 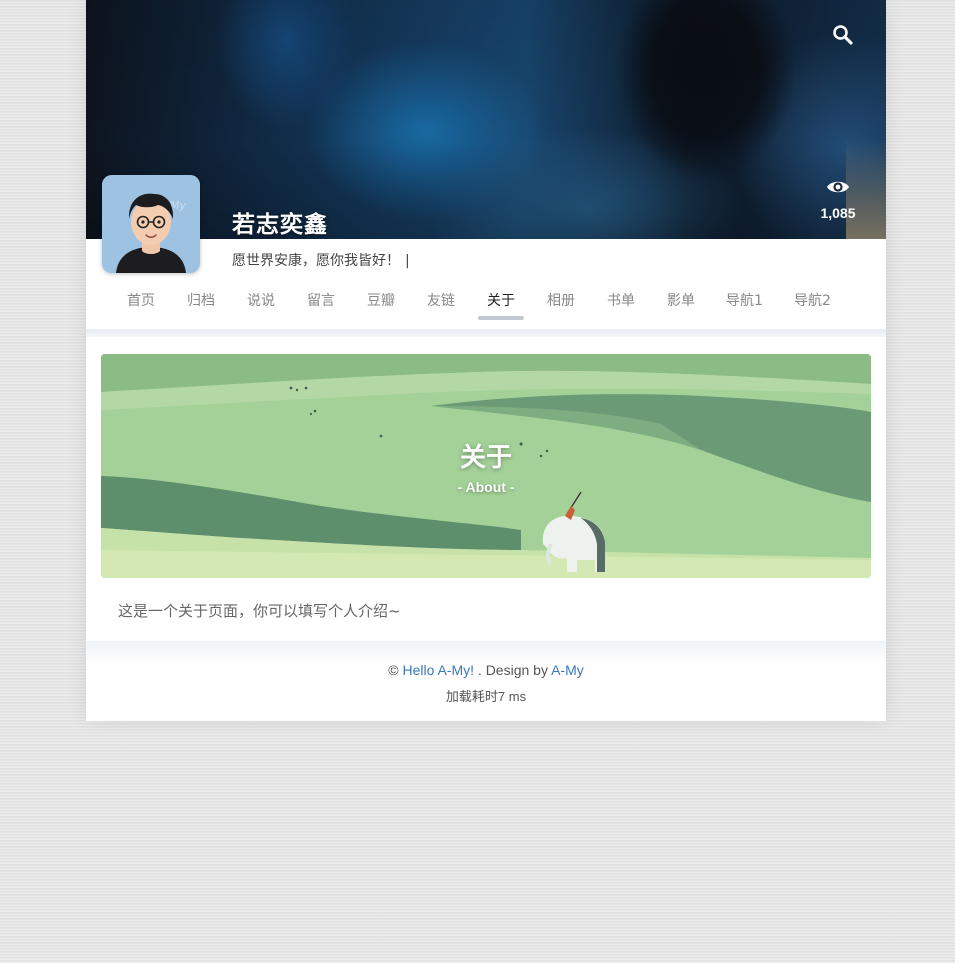 What do you see at coordinates (485, 458) in the screenshot?
I see `banner-title: 关于` at bounding box center [485, 458].